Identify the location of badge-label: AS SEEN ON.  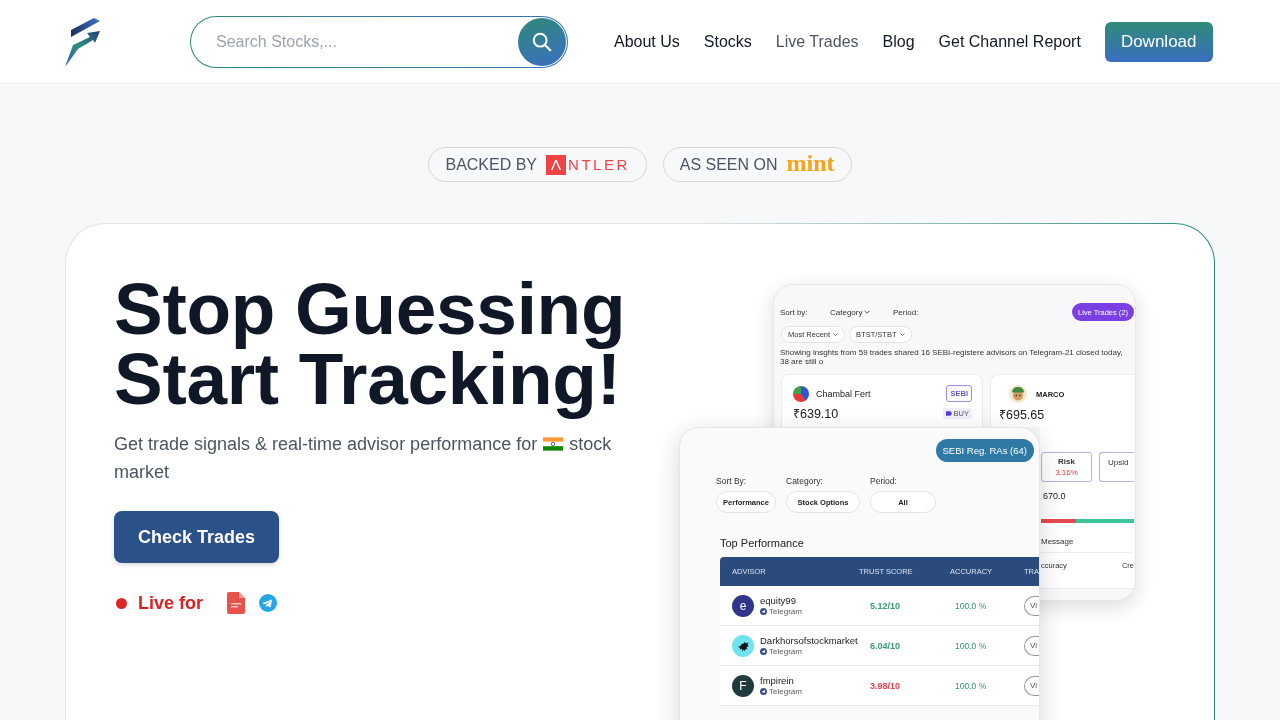
(728, 164).